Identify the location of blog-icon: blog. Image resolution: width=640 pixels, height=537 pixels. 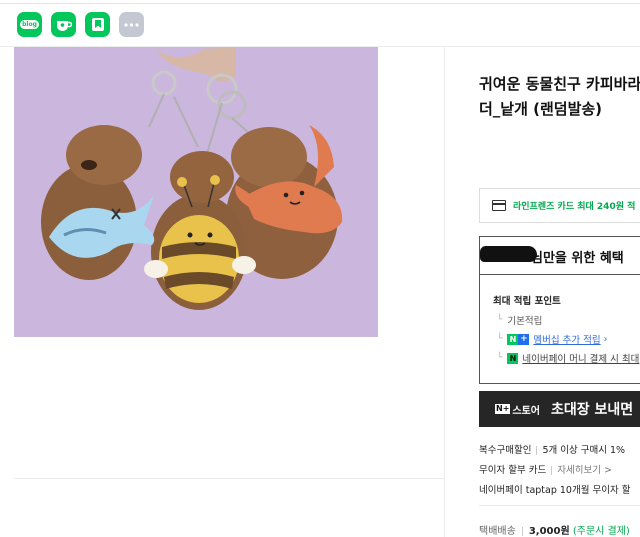
(29, 24).